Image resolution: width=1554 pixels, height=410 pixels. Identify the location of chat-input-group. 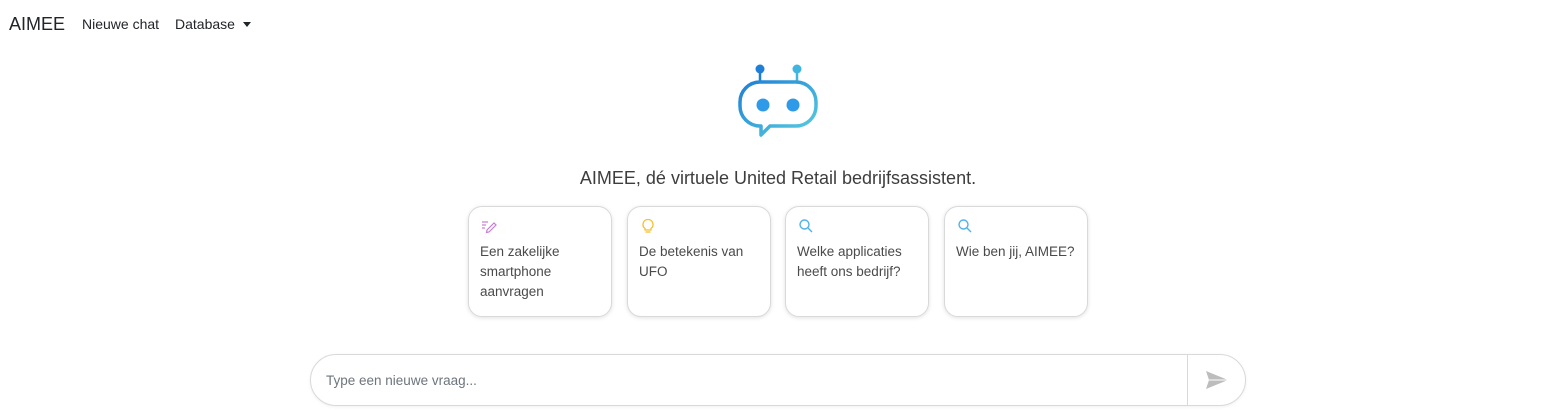
(778, 380).